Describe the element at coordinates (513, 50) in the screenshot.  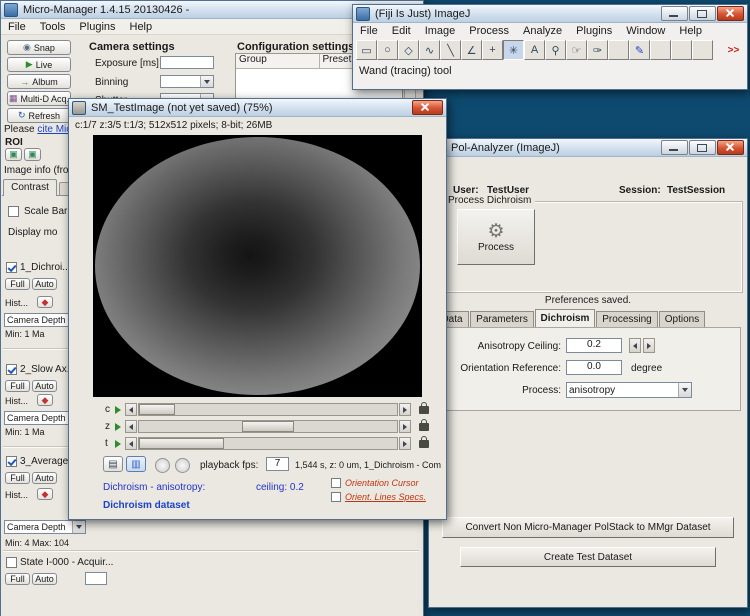
I see `wand-tool: ✳` at that location.